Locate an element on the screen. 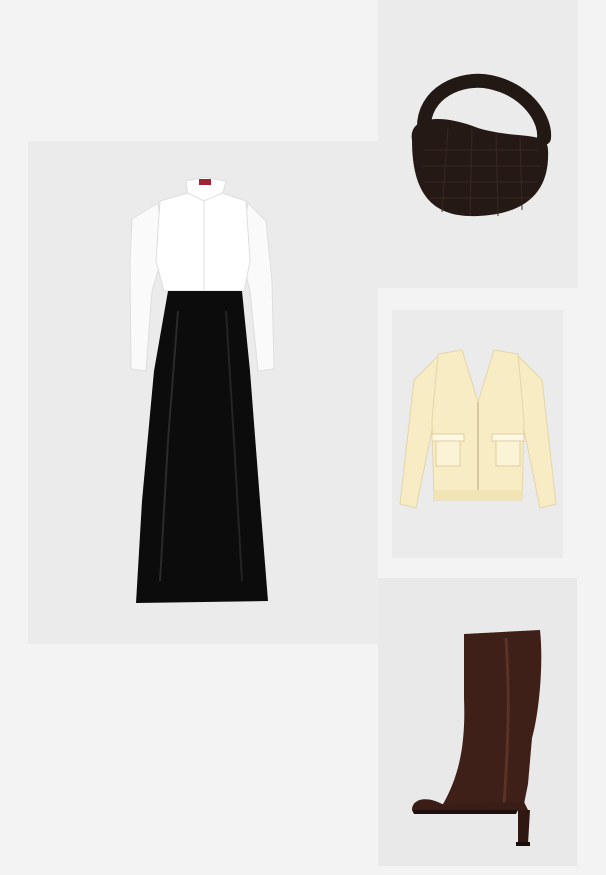 The image size is (606, 875). woven-bag-image is located at coordinates (478, 144).